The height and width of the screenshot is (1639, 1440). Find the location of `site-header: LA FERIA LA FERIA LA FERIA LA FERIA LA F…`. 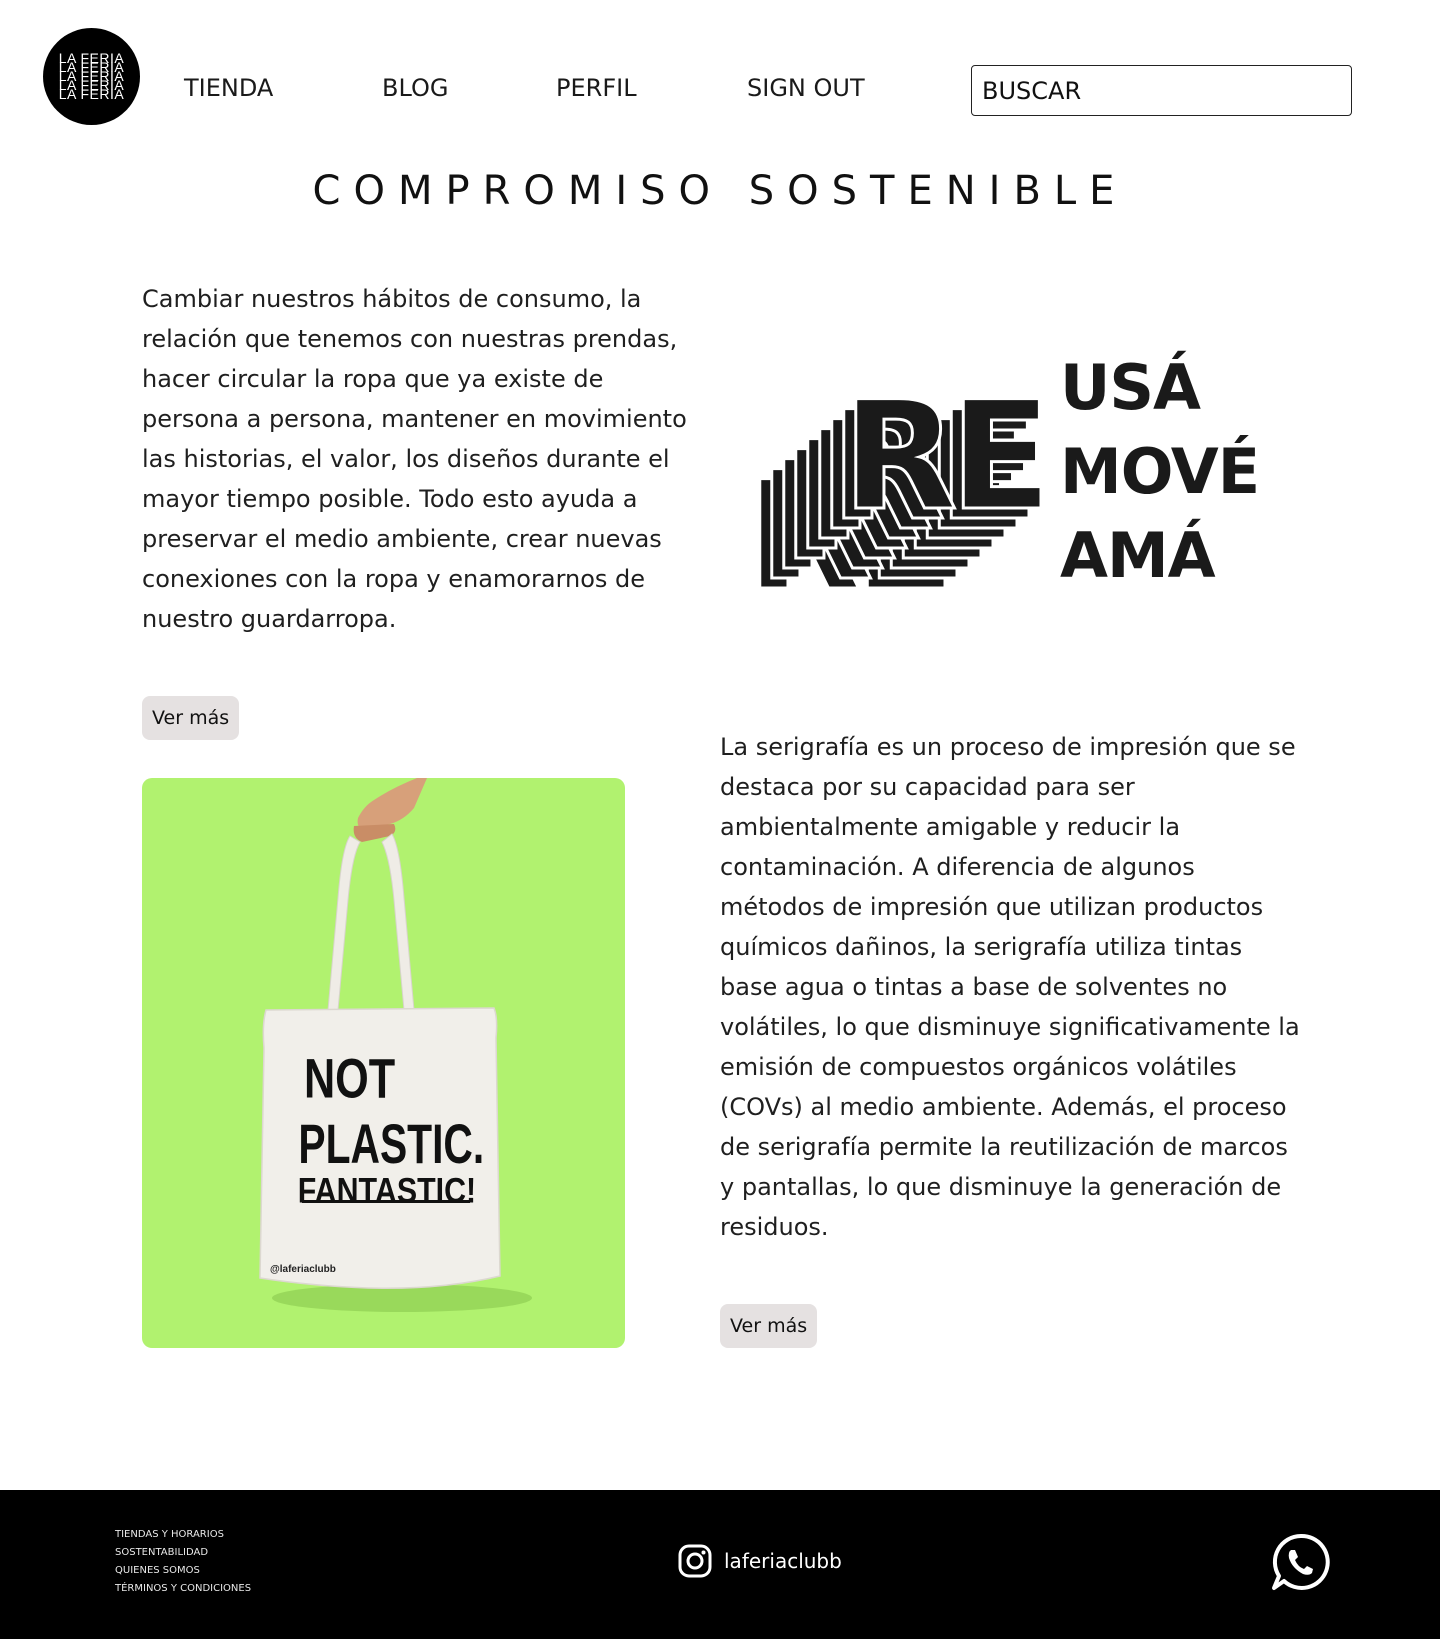

site-header: LA FERIA LA FERIA LA FERIA LA FERIA LA F… is located at coordinates (720, 70).